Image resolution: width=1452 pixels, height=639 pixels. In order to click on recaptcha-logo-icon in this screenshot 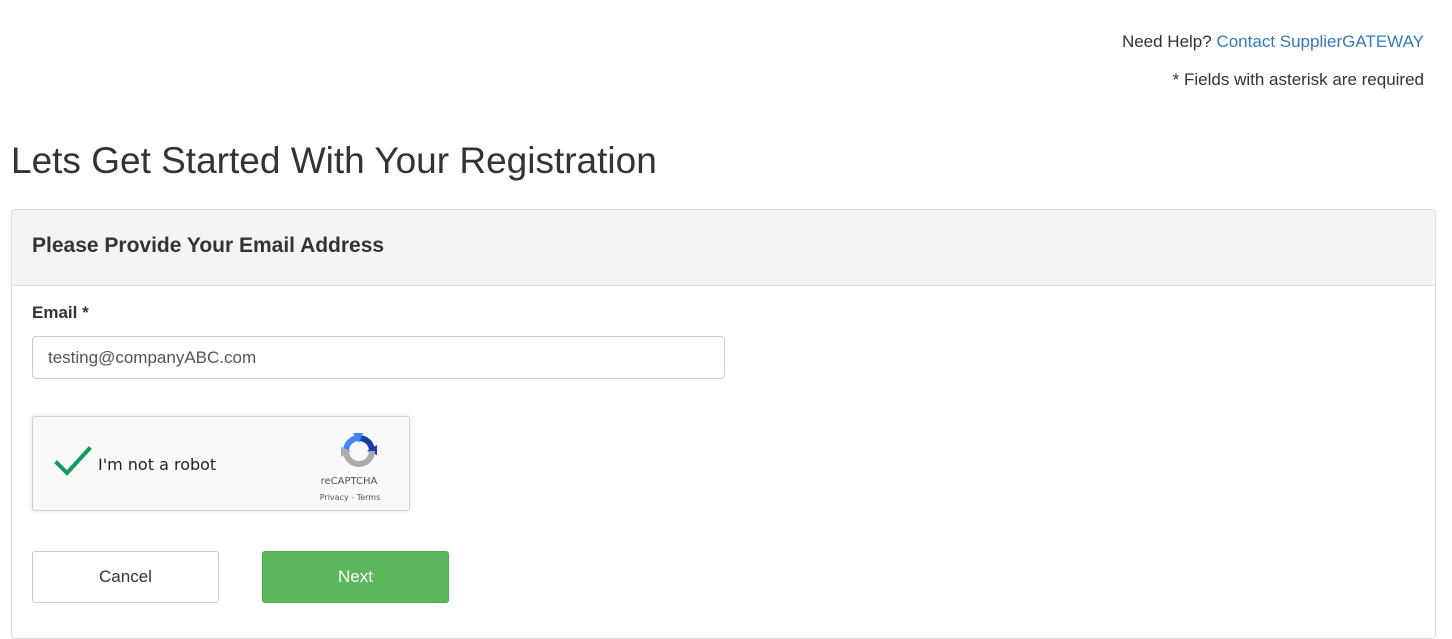, I will do `click(359, 450)`.